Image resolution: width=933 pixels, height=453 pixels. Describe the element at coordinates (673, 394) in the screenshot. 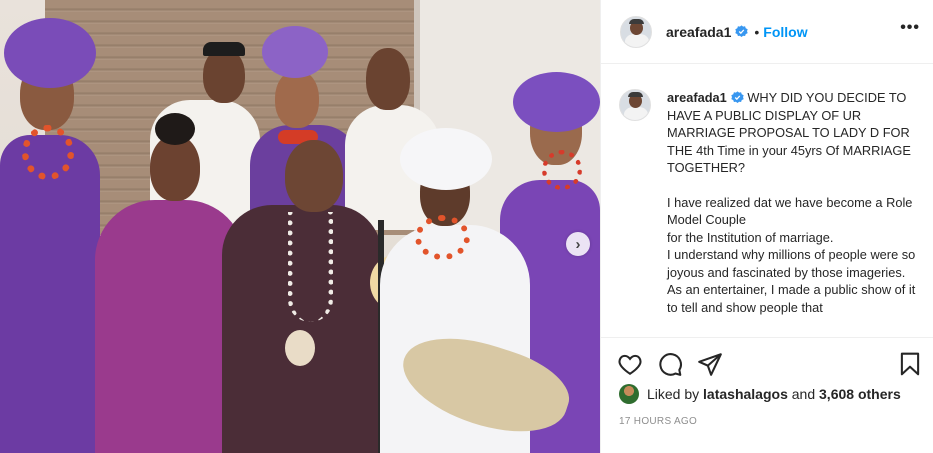

I see `liked-by-prefix: Liked by` at that location.